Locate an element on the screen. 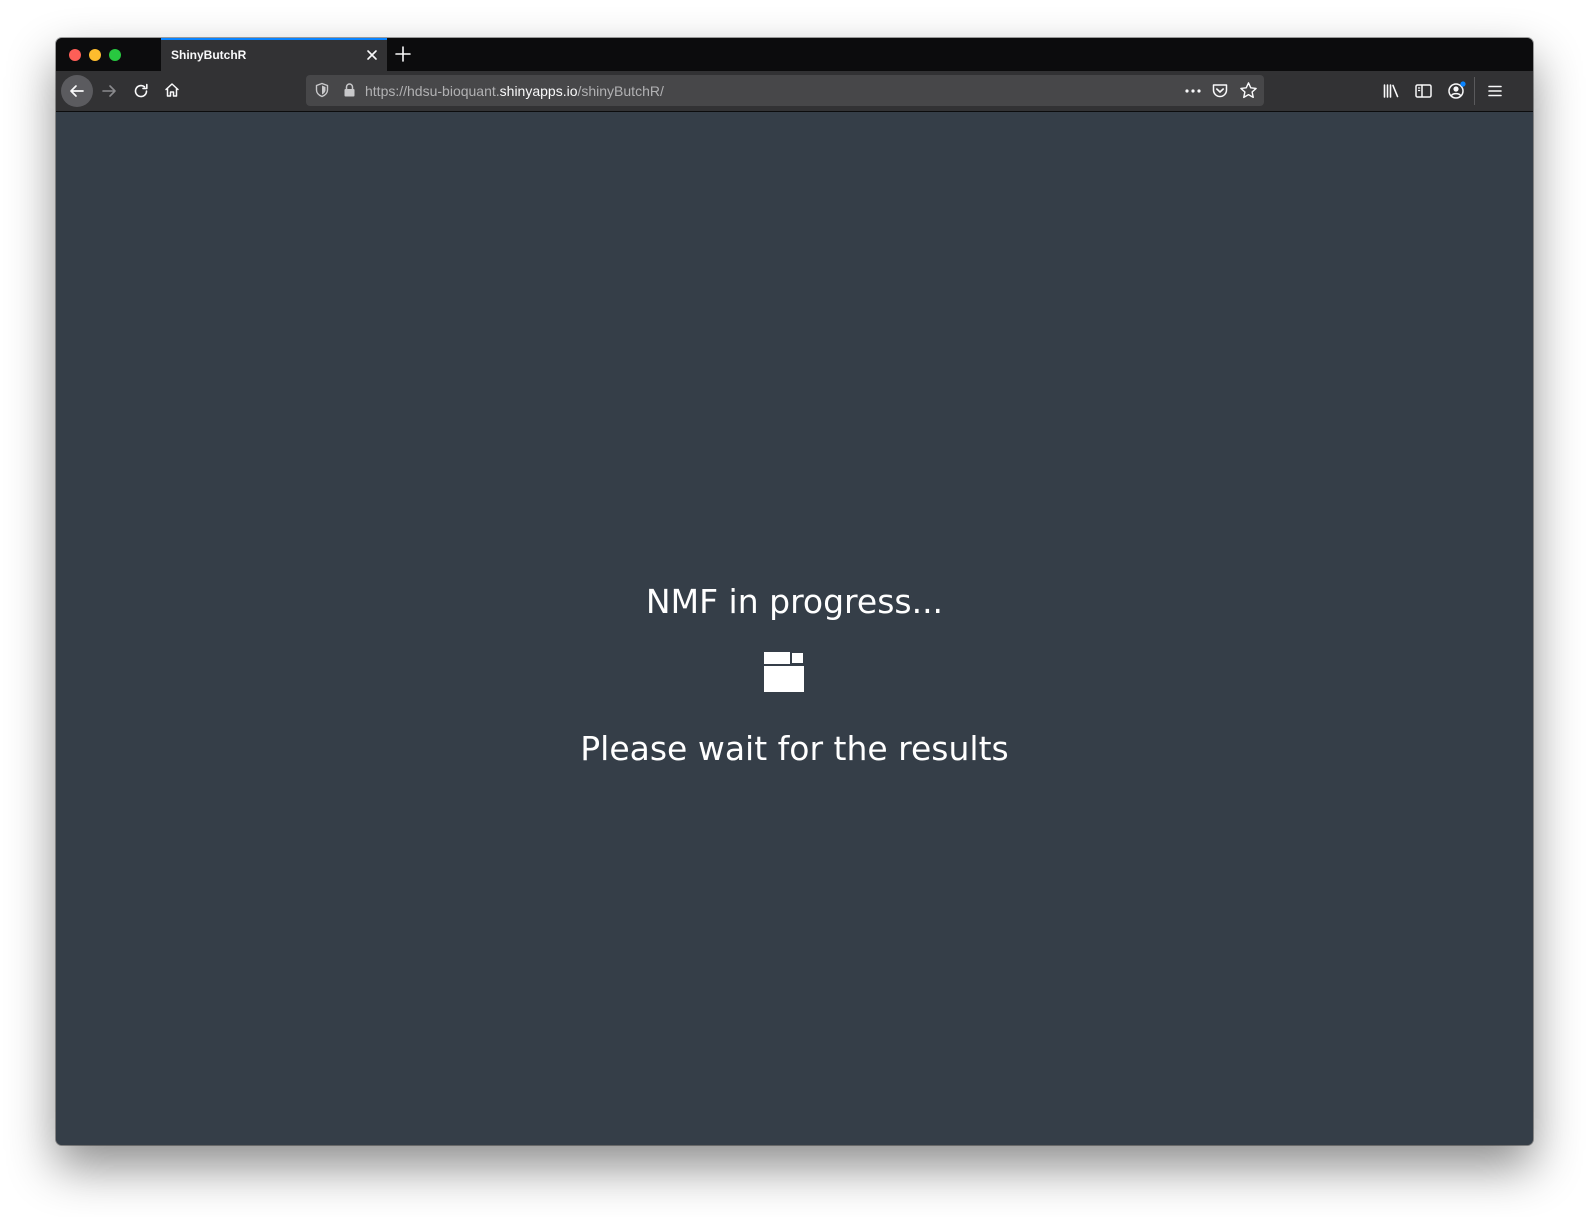 Image resolution: width=1589 pixels, height=1217 pixels. tab-title: ShinyButchR is located at coordinates (209, 55).